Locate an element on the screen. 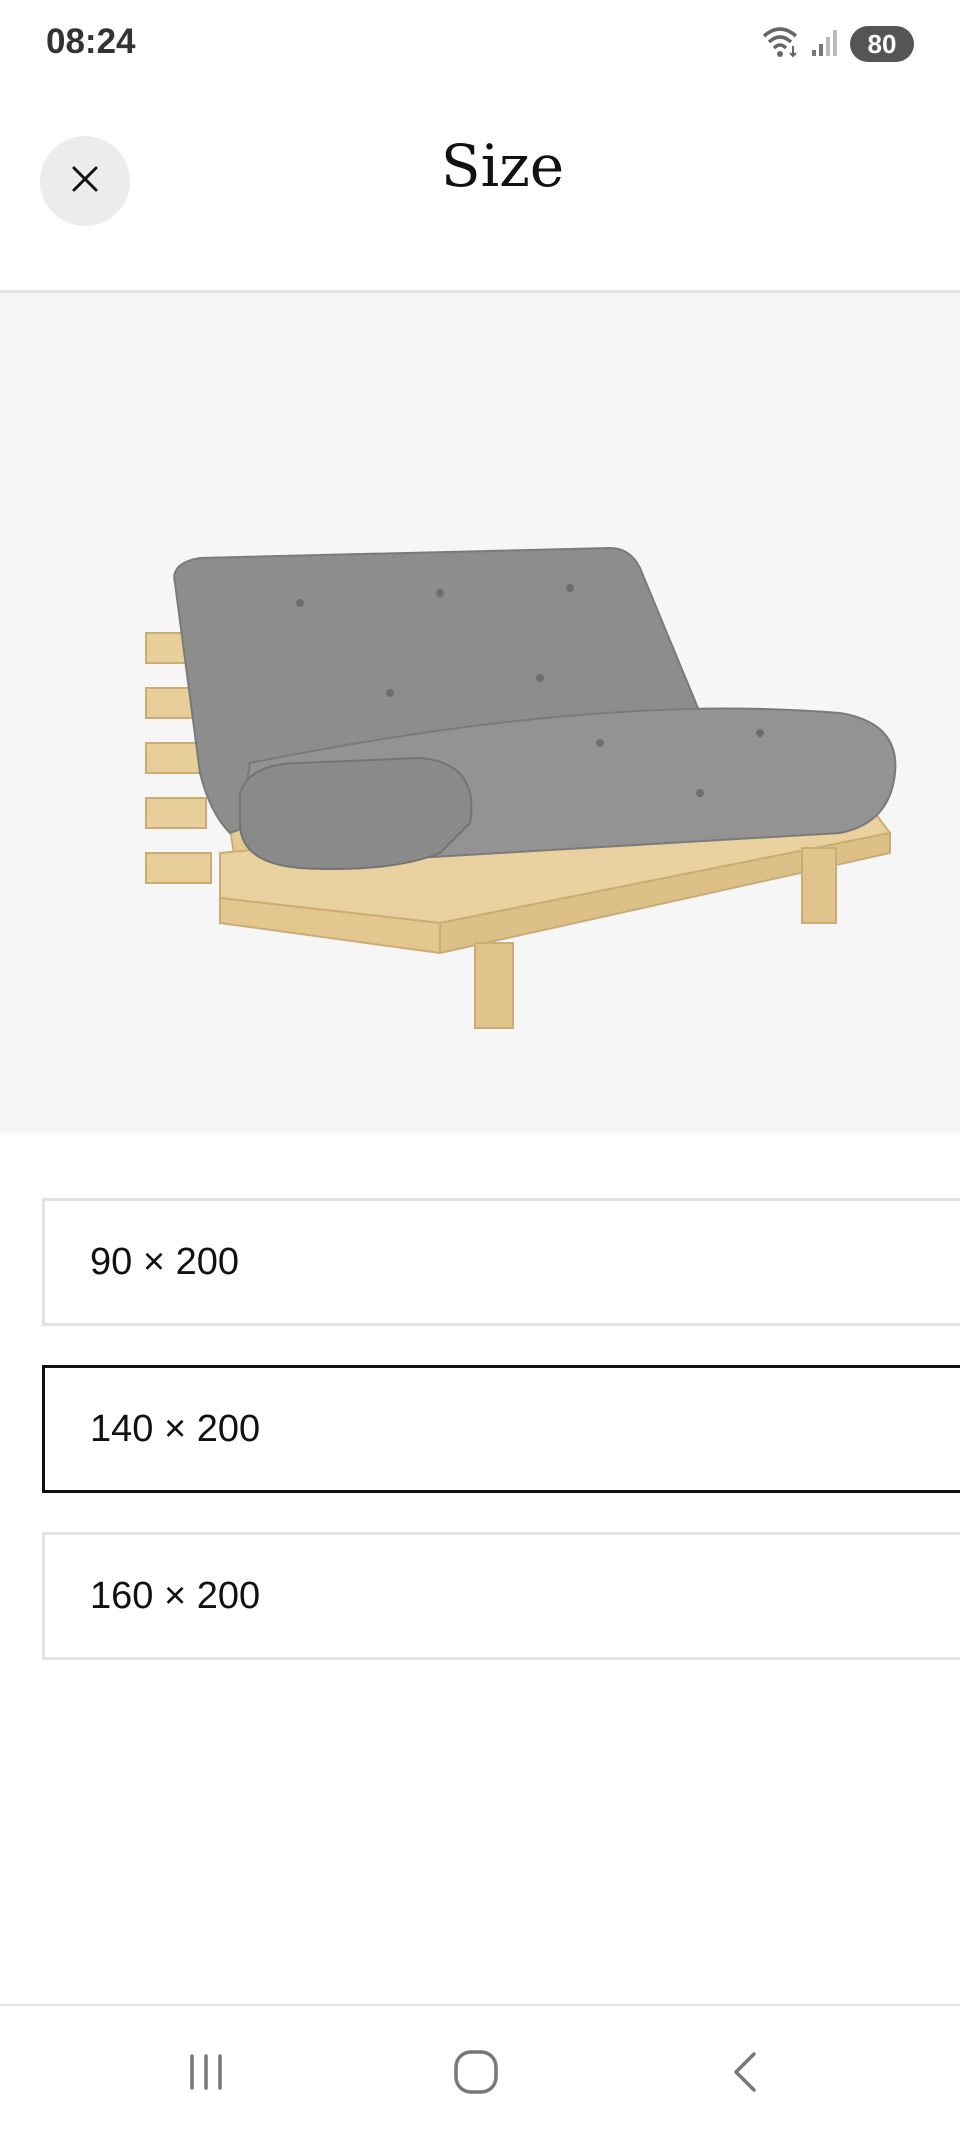 The width and height of the screenshot is (960, 2135). page-title: Size is located at coordinates (502, 166).